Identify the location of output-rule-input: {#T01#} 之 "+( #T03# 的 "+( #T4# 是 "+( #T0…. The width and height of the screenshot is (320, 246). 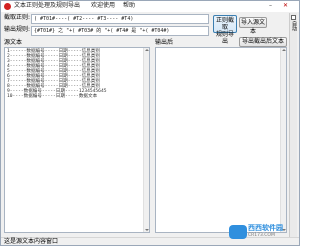
(120, 31).